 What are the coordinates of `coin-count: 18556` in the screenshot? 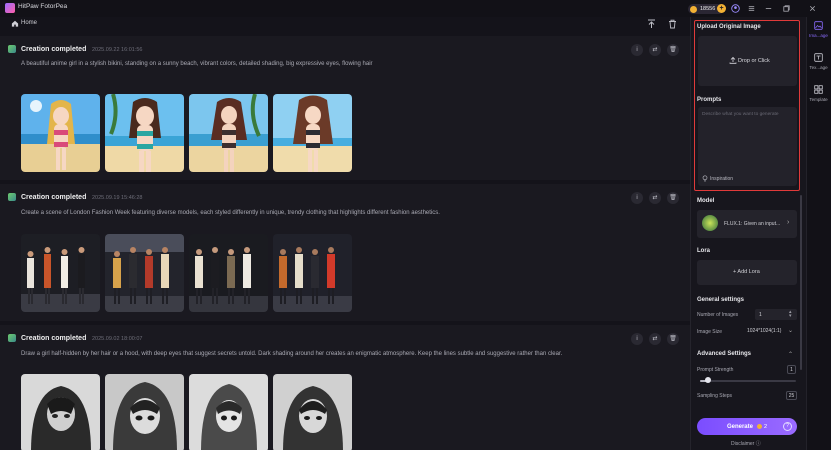 It's located at (708, 9).